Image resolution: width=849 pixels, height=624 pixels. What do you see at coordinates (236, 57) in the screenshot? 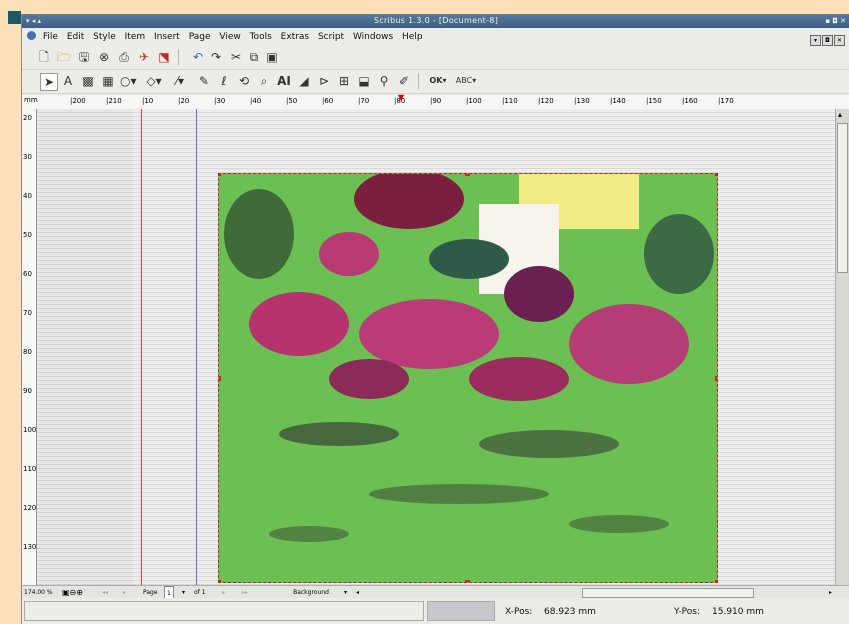
I see `cut-icon: ✂` at bounding box center [236, 57].